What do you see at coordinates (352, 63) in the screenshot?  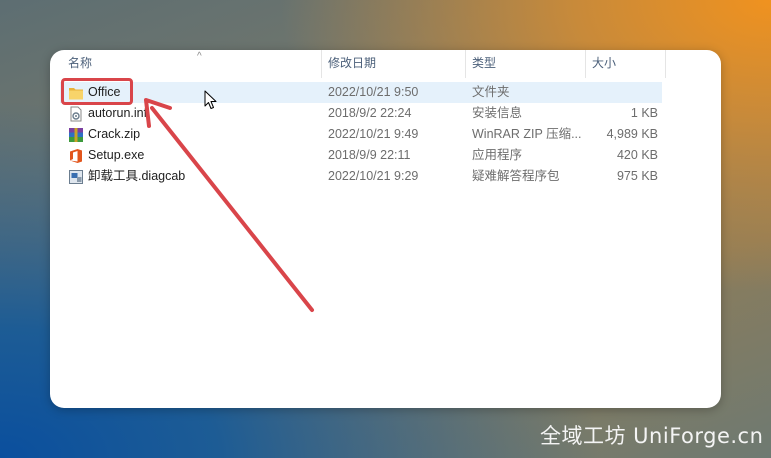 I see `column-header-date-label: 修改日期` at bounding box center [352, 63].